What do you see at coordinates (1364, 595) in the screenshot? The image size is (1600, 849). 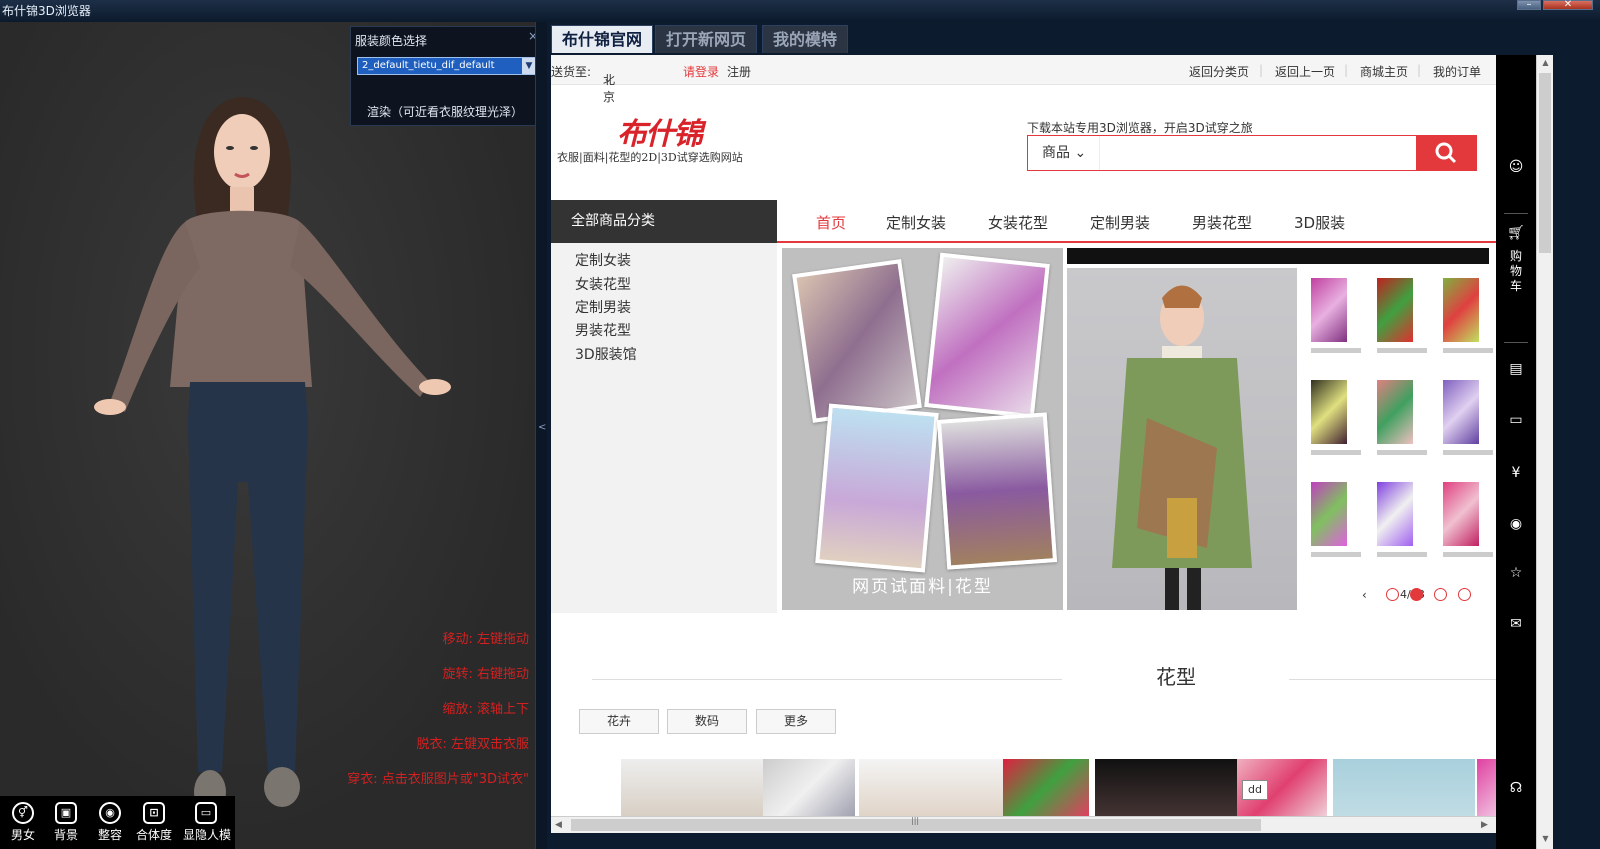 I see `carousel-prev-icon: ‹` at bounding box center [1364, 595].